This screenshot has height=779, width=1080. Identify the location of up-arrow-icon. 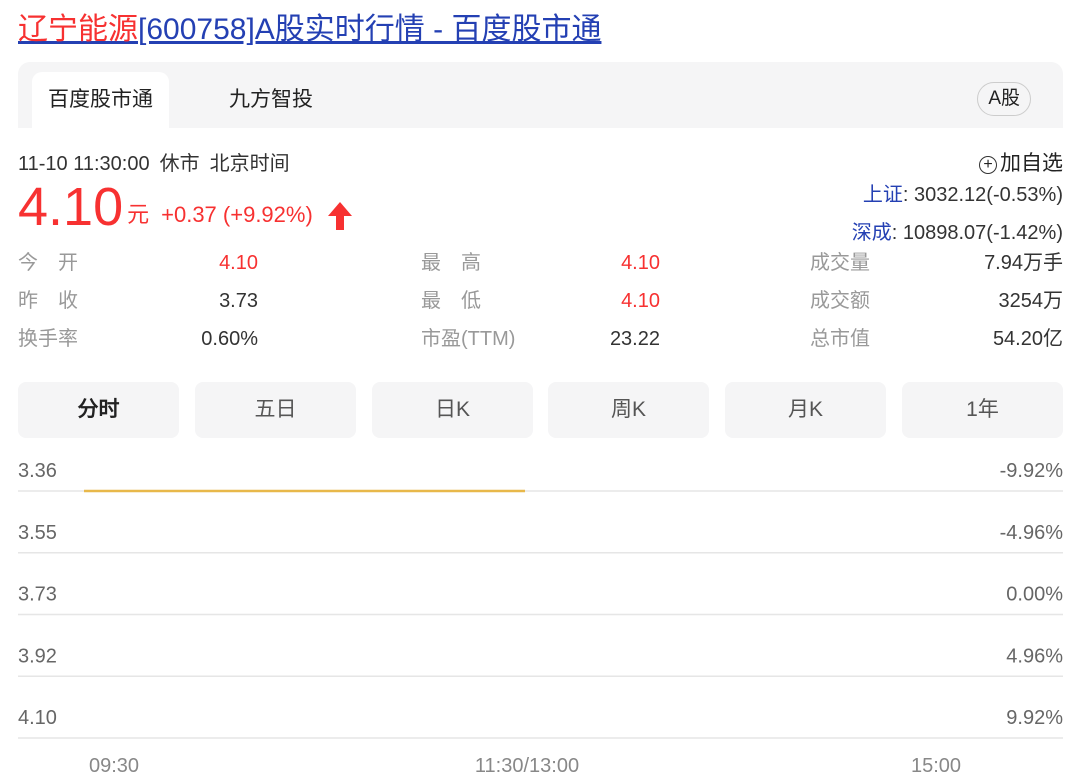
(340, 216).